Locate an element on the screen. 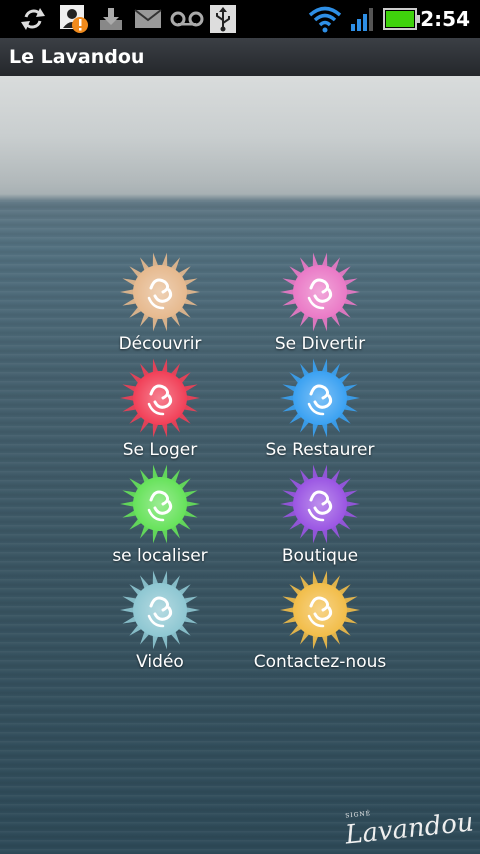 This screenshot has height=854, width=480. wifi-icon is located at coordinates (325, 19).